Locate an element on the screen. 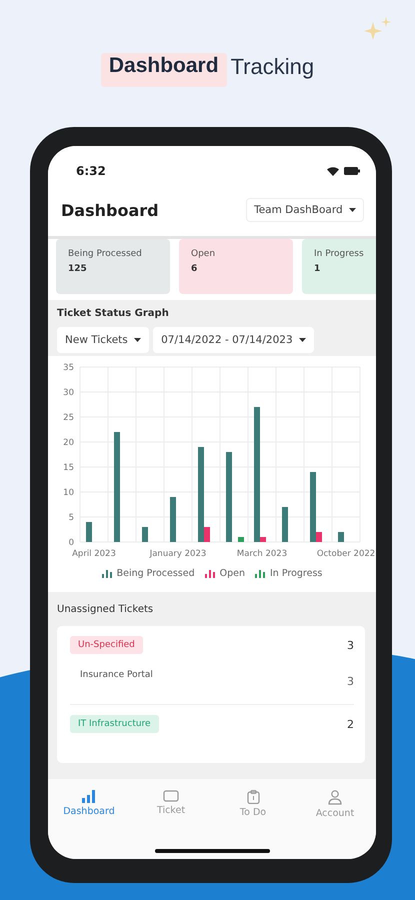 This screenshot has width=415, height=900. project-name: Insurance Portal is located at coordinates (116, 679).